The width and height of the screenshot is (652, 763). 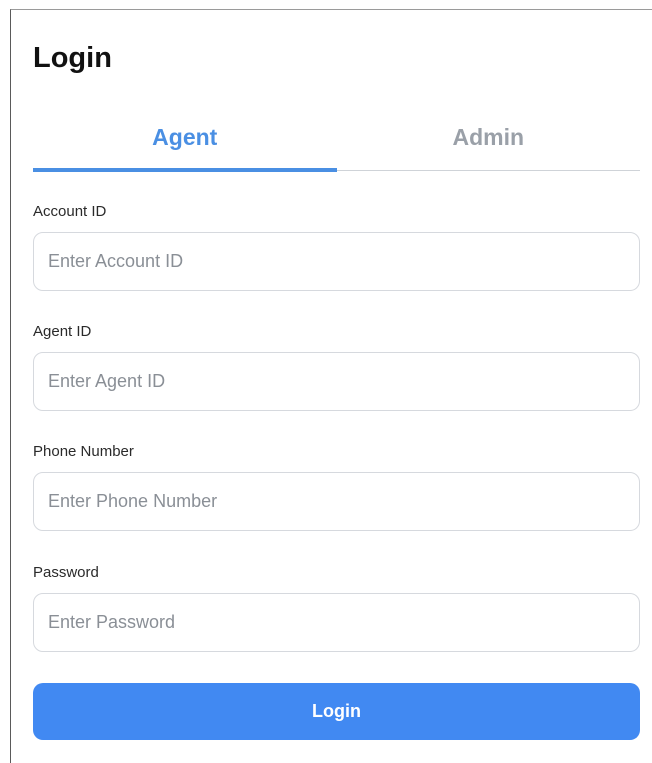 I want to click on login-type-tabs: Agent Admin, so click(x=337, y=141).